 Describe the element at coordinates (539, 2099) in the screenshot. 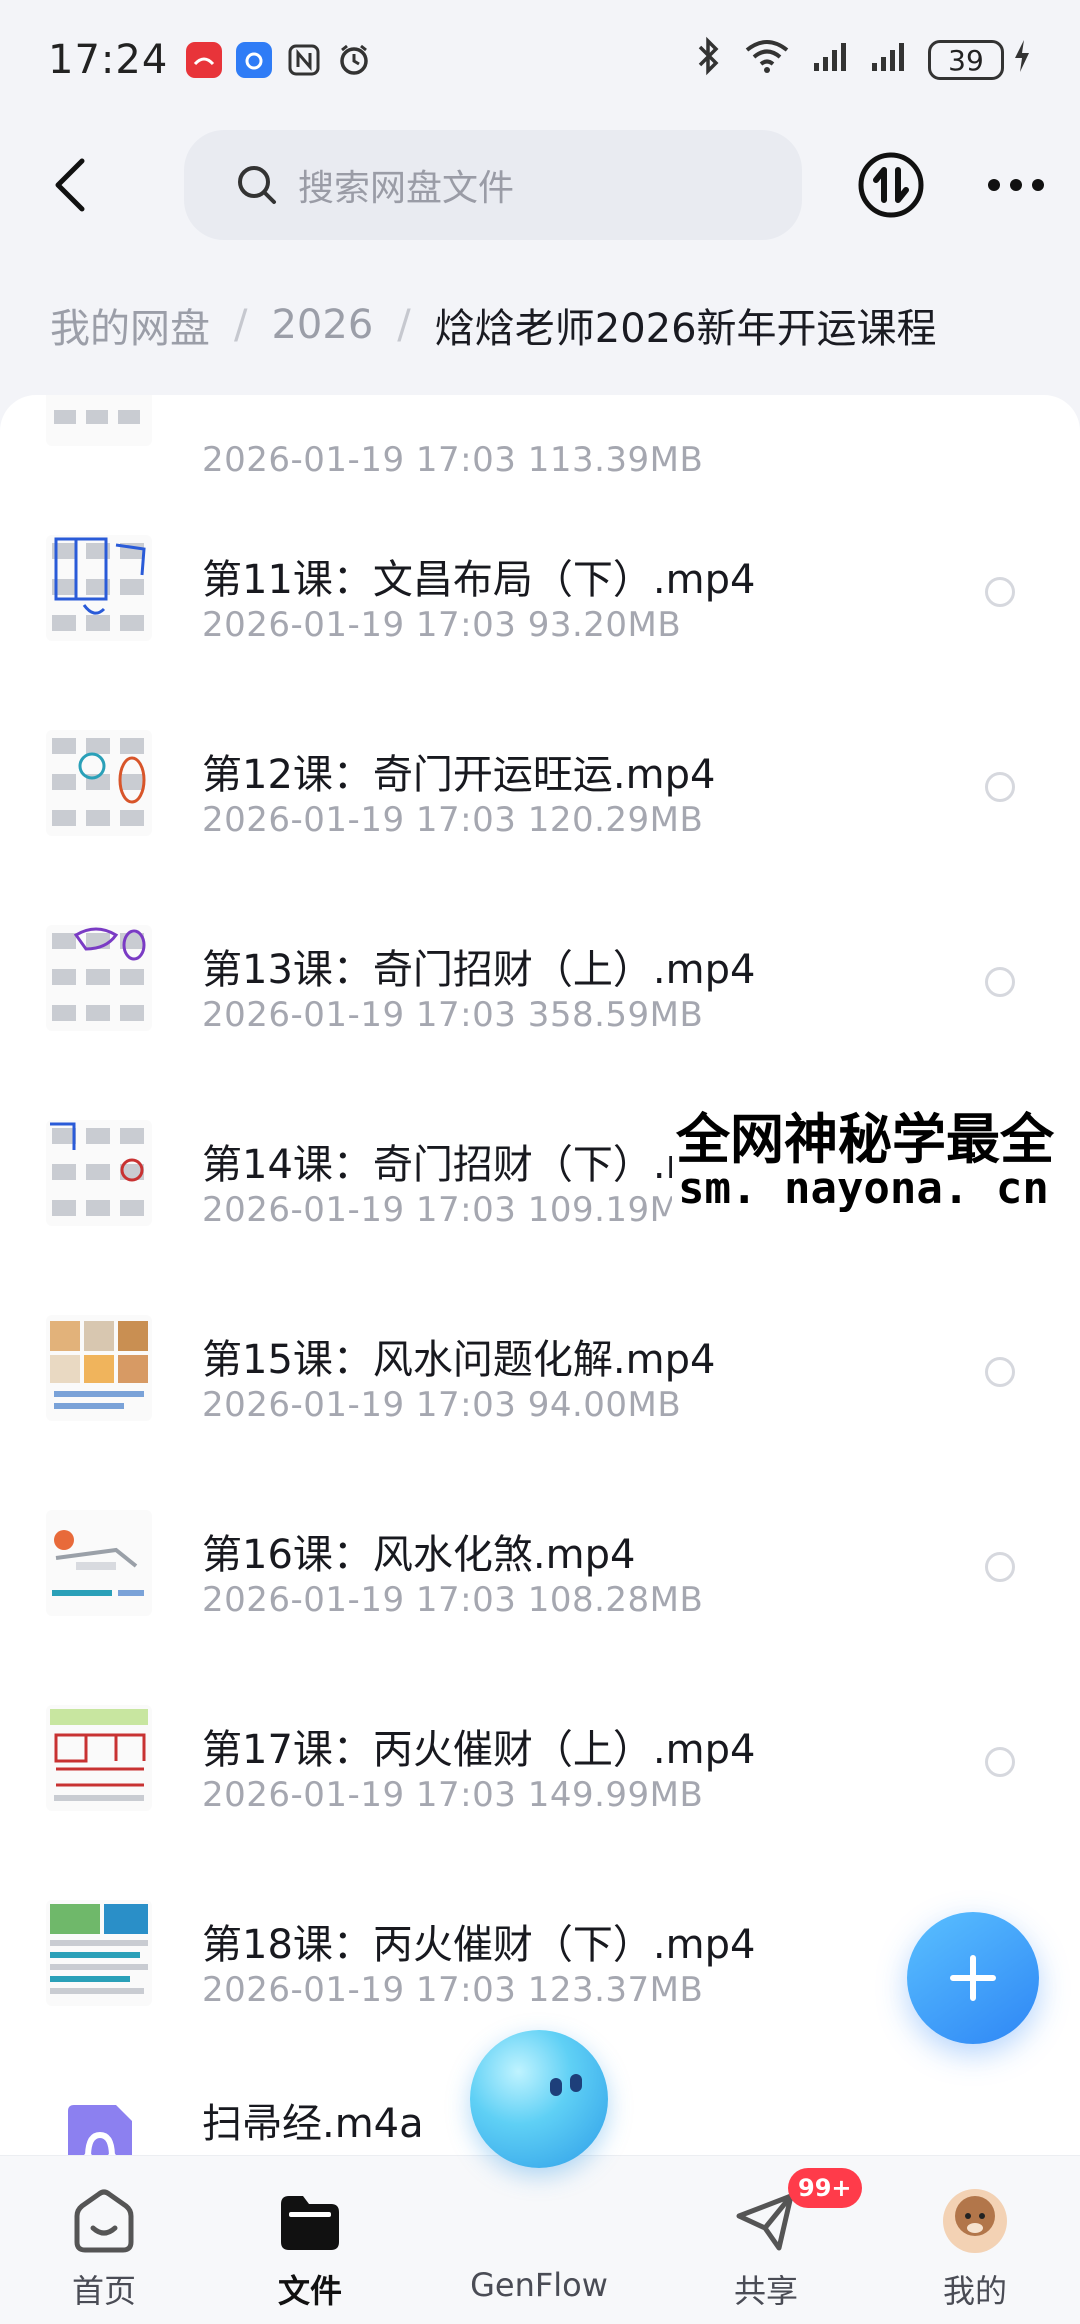

I see `genflow-orb-icon` at that location.